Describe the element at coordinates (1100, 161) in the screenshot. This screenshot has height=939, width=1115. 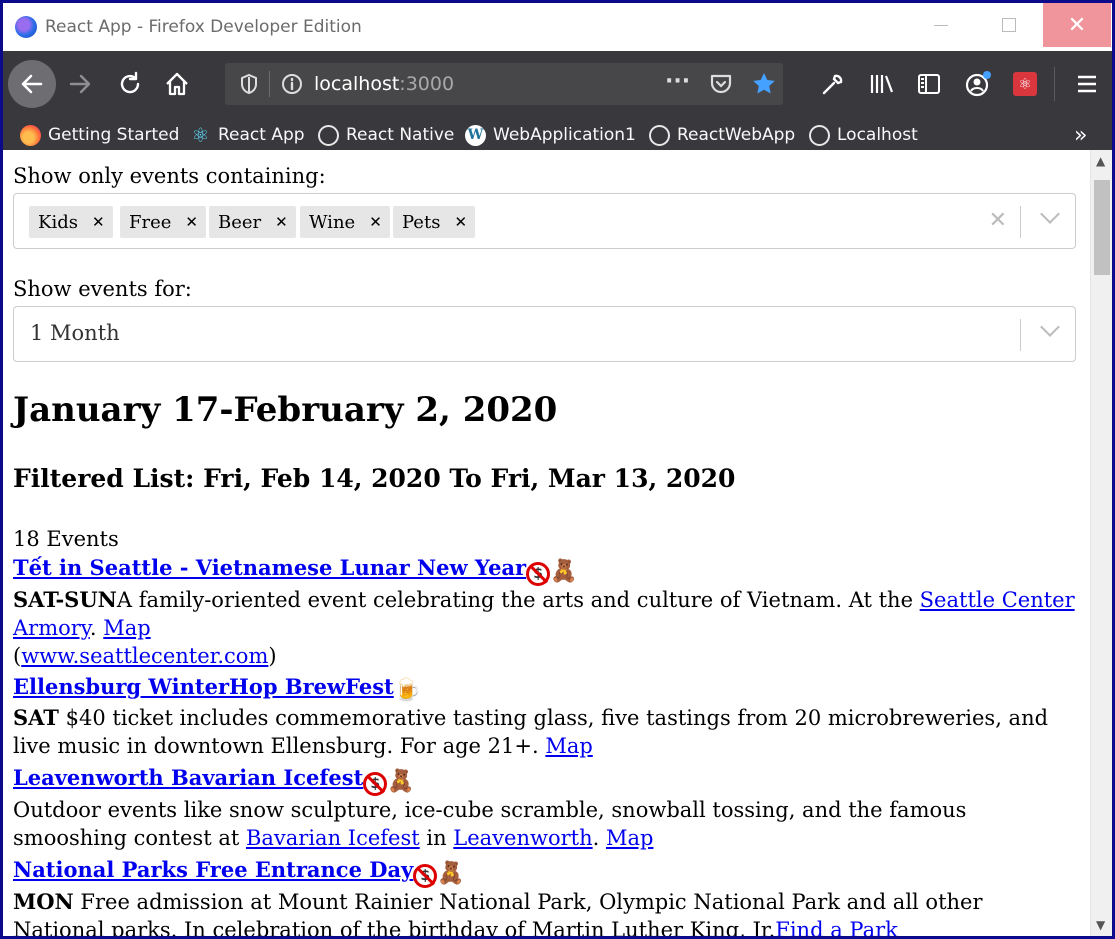
I see `scroll-up-icon: ▲` at that location.